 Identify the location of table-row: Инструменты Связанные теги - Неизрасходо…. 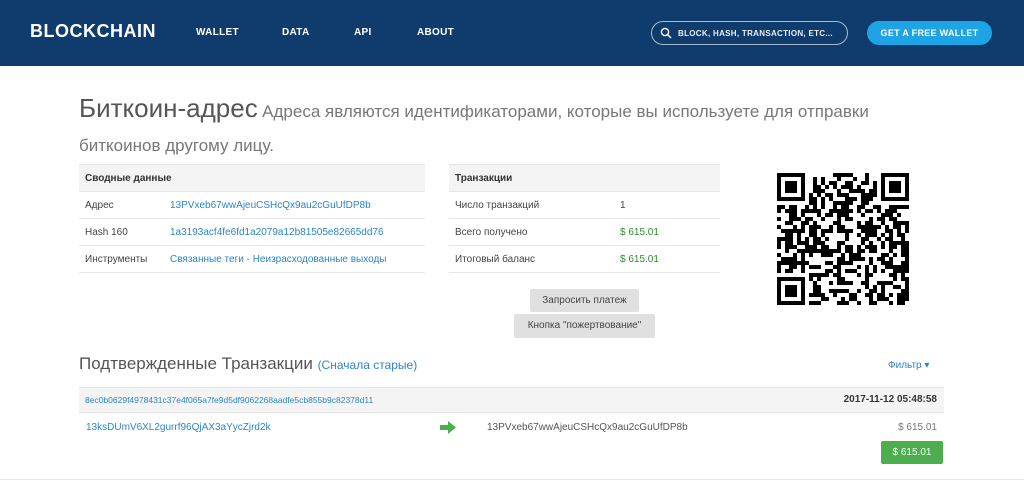
(252, 259).